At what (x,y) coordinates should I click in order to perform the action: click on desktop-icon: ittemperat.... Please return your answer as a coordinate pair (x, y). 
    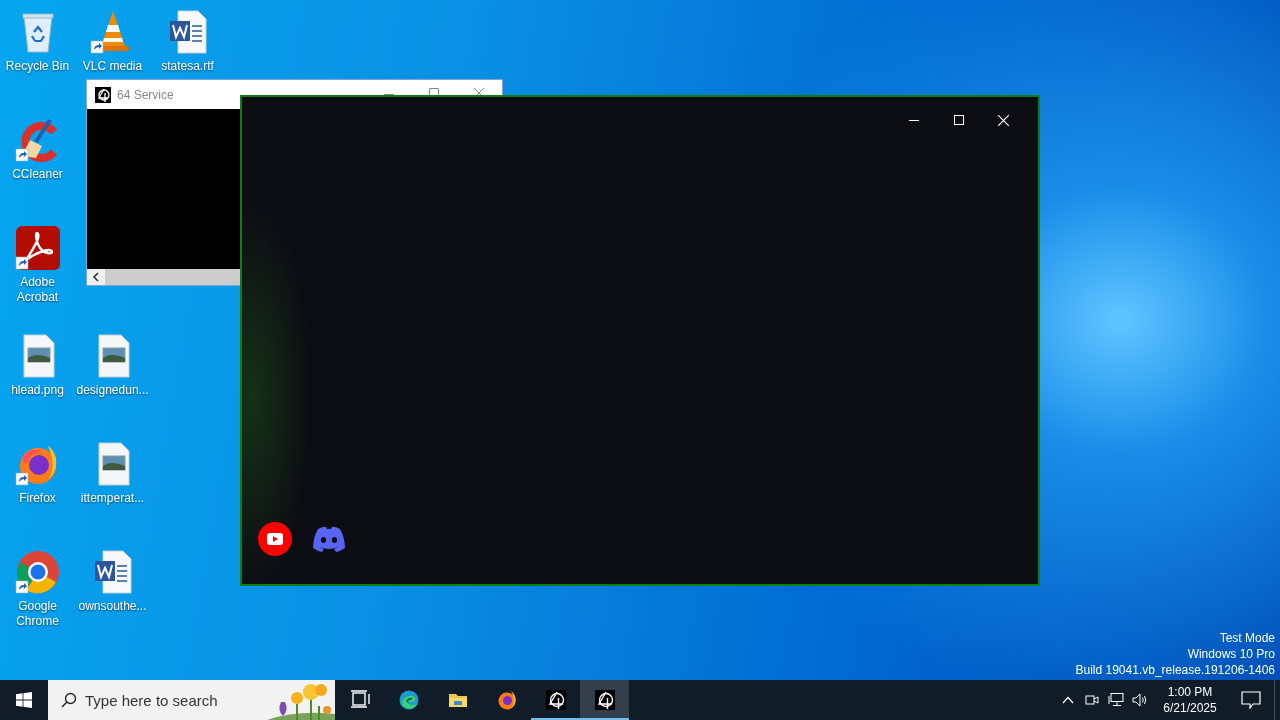
    Looking at the image, I should click on (112, 471).